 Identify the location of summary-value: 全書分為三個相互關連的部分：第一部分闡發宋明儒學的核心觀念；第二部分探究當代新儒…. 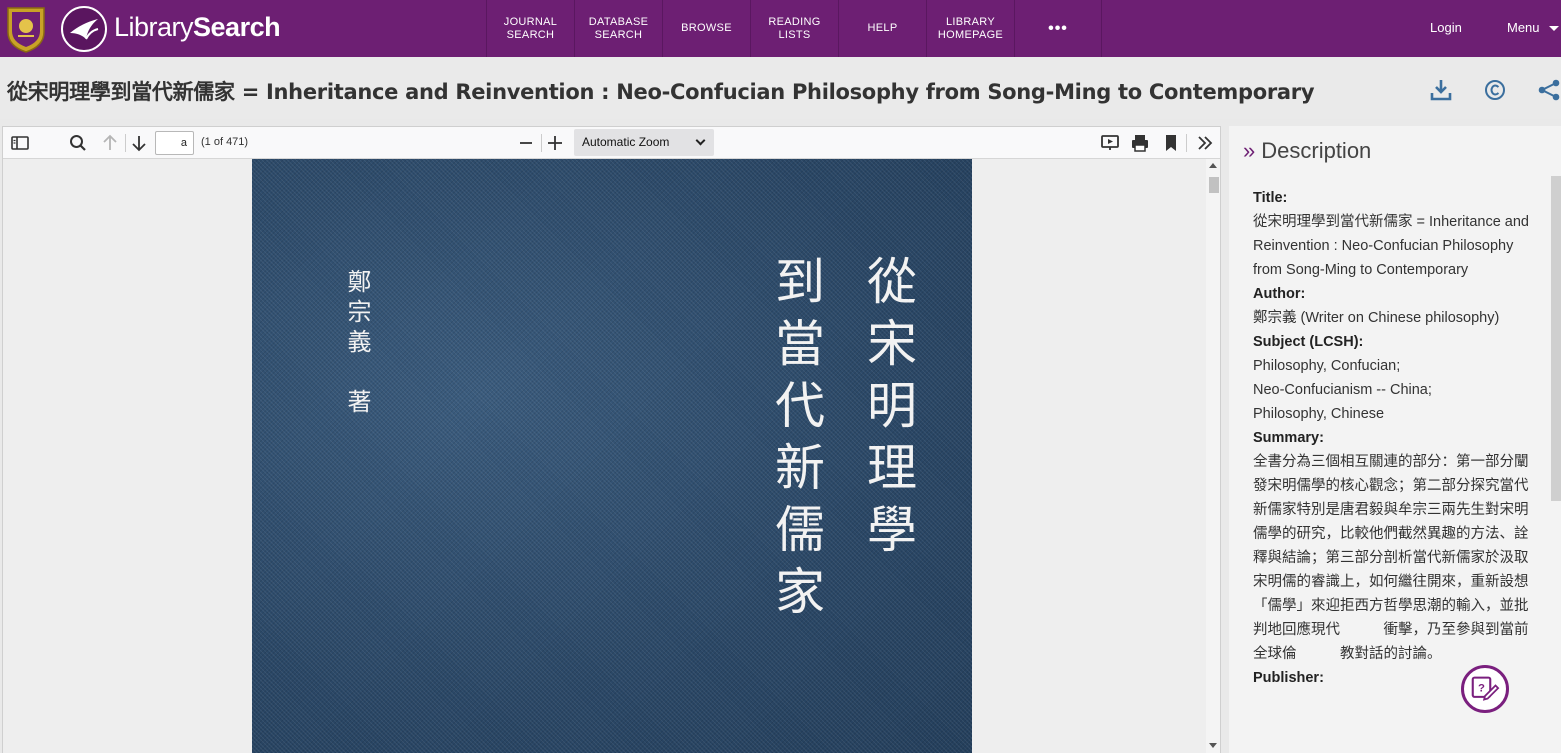
(1391, 558).